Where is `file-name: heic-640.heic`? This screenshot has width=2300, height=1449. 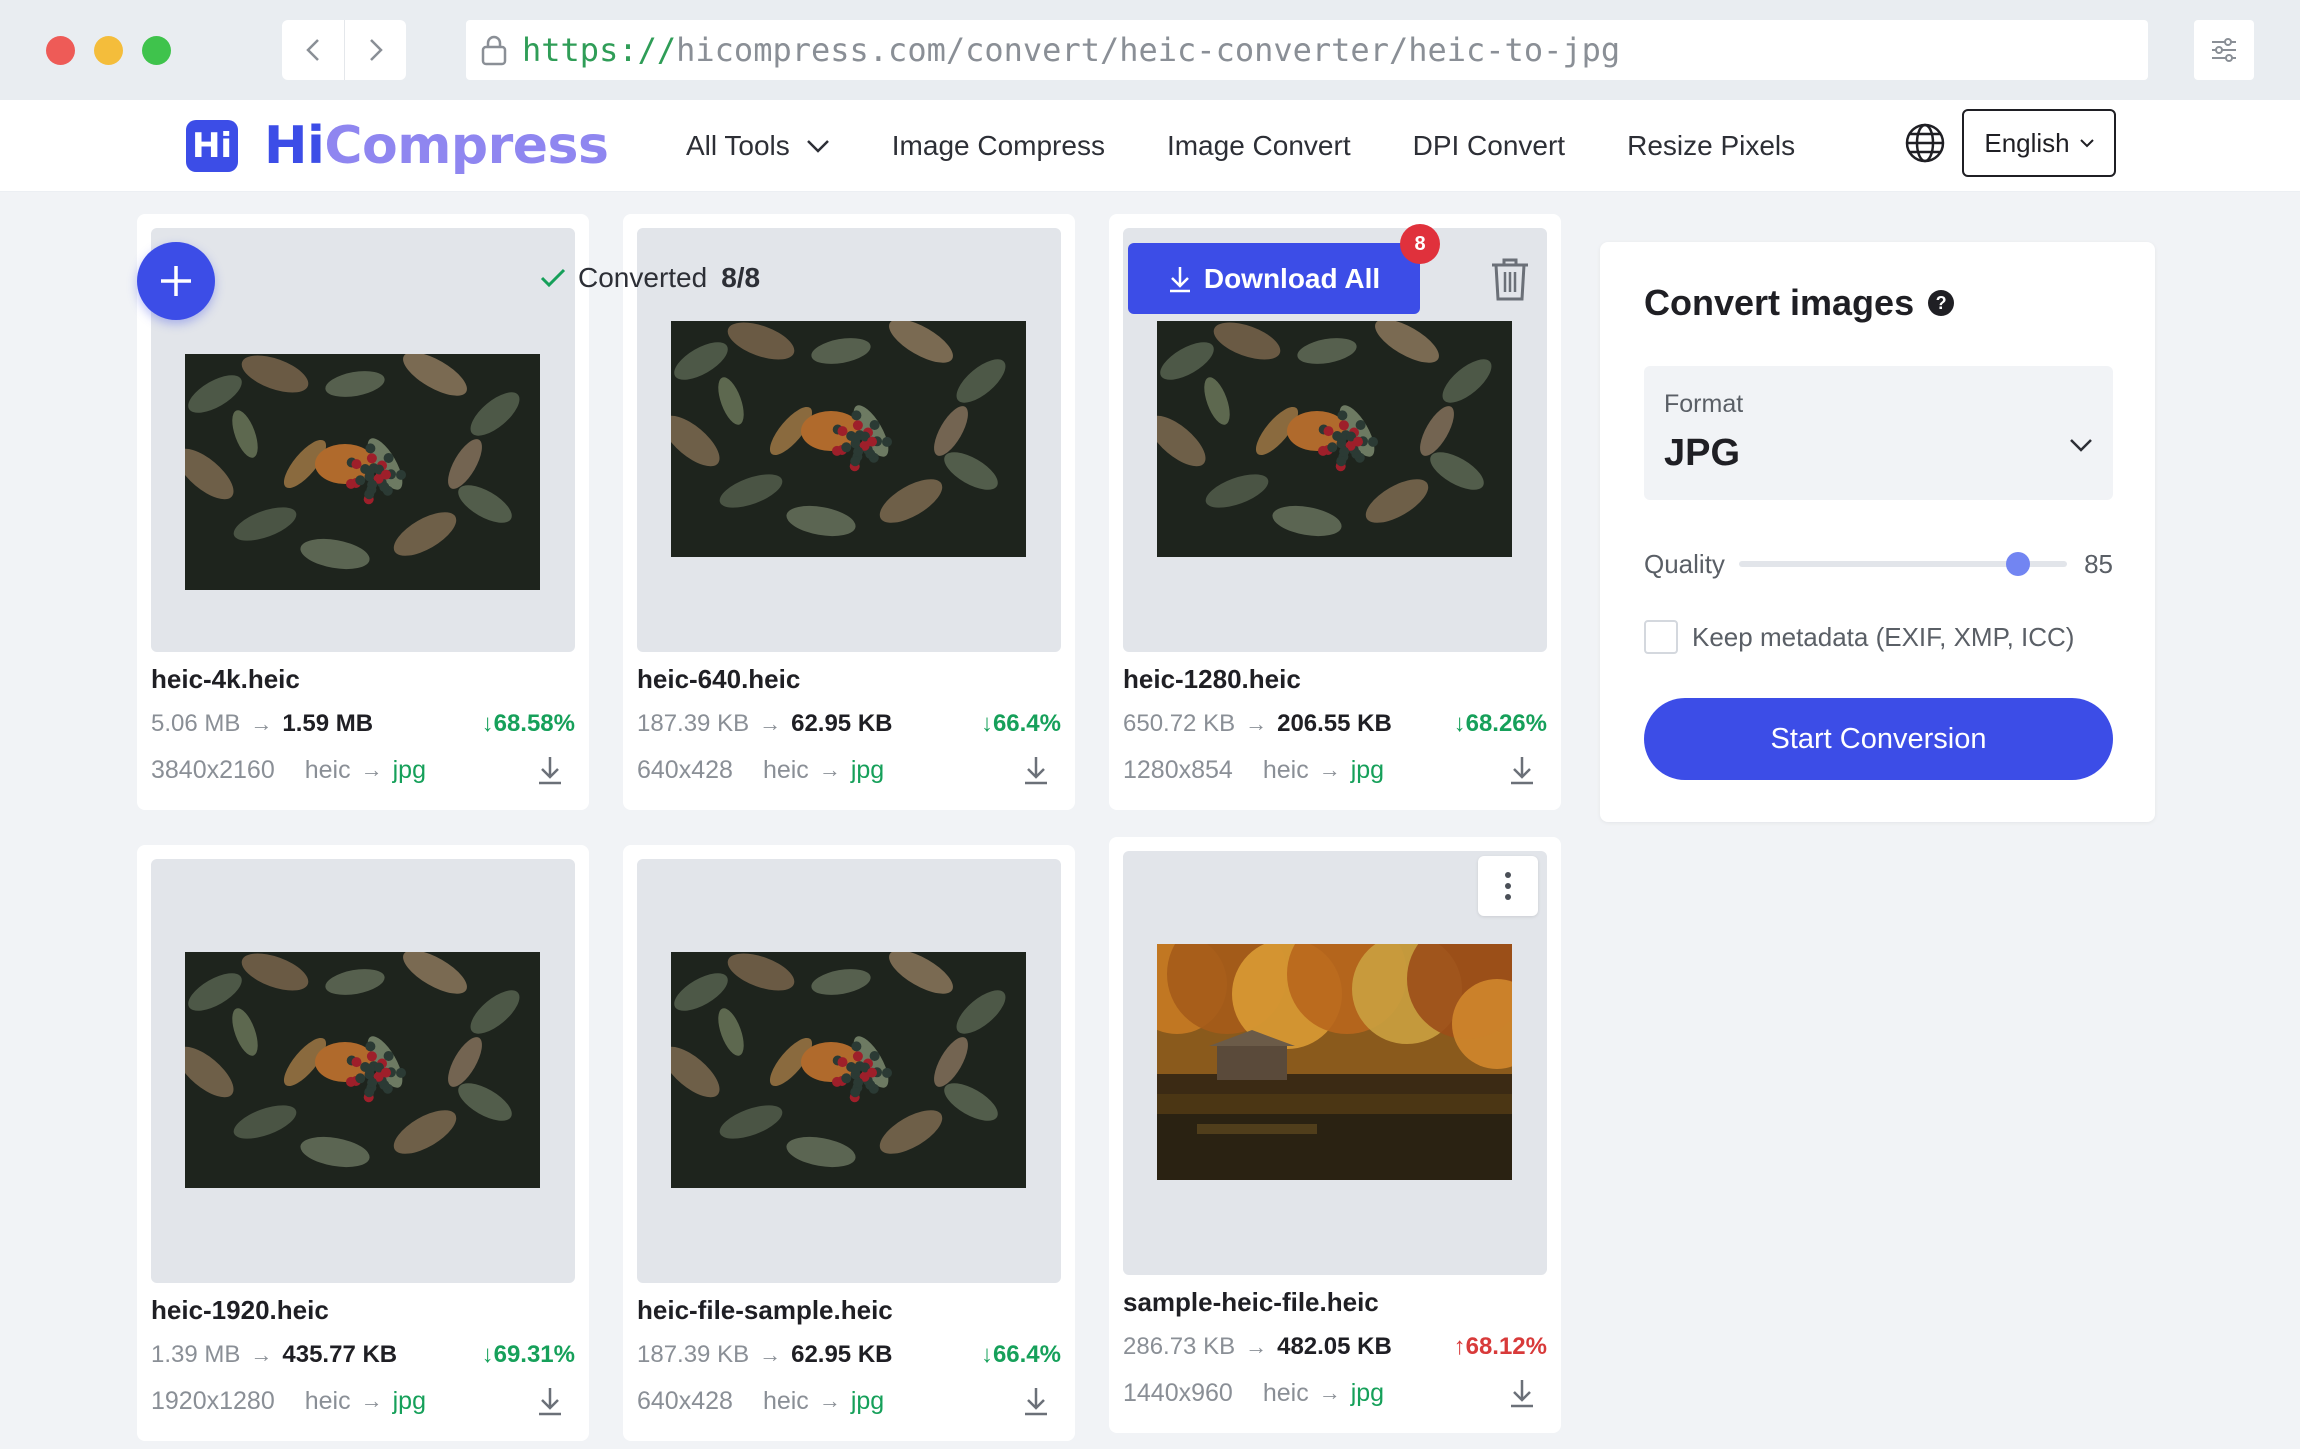 file-name: heic-640.heic is located at coordinates (719, 679).